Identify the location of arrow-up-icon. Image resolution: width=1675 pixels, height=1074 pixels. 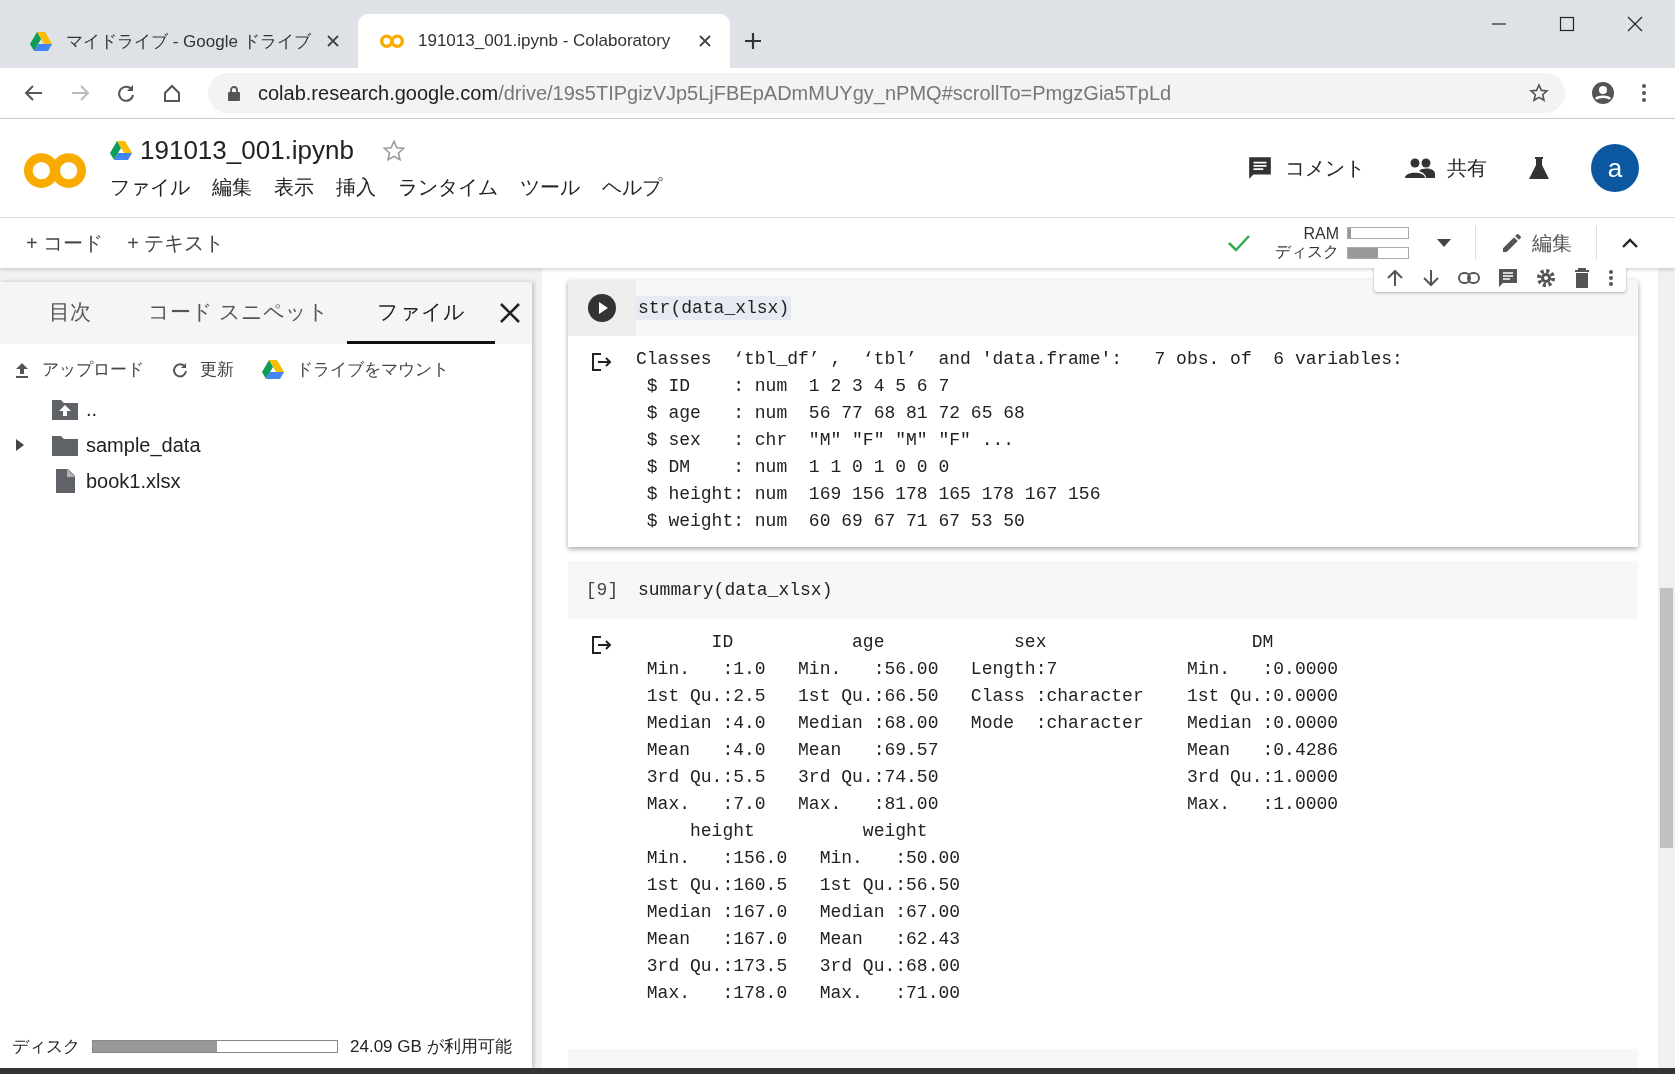
(1395, 278).